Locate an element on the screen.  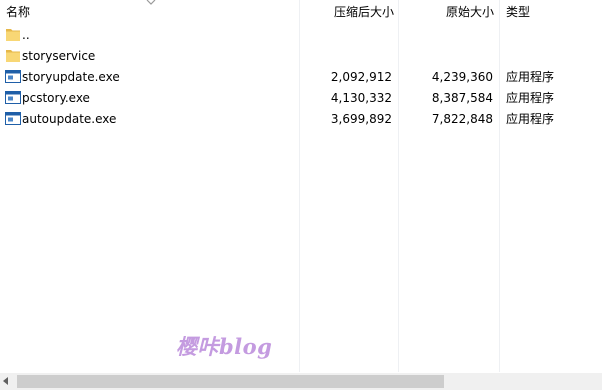
file-name: pcstory.exe is located at coordinates (56, 98).